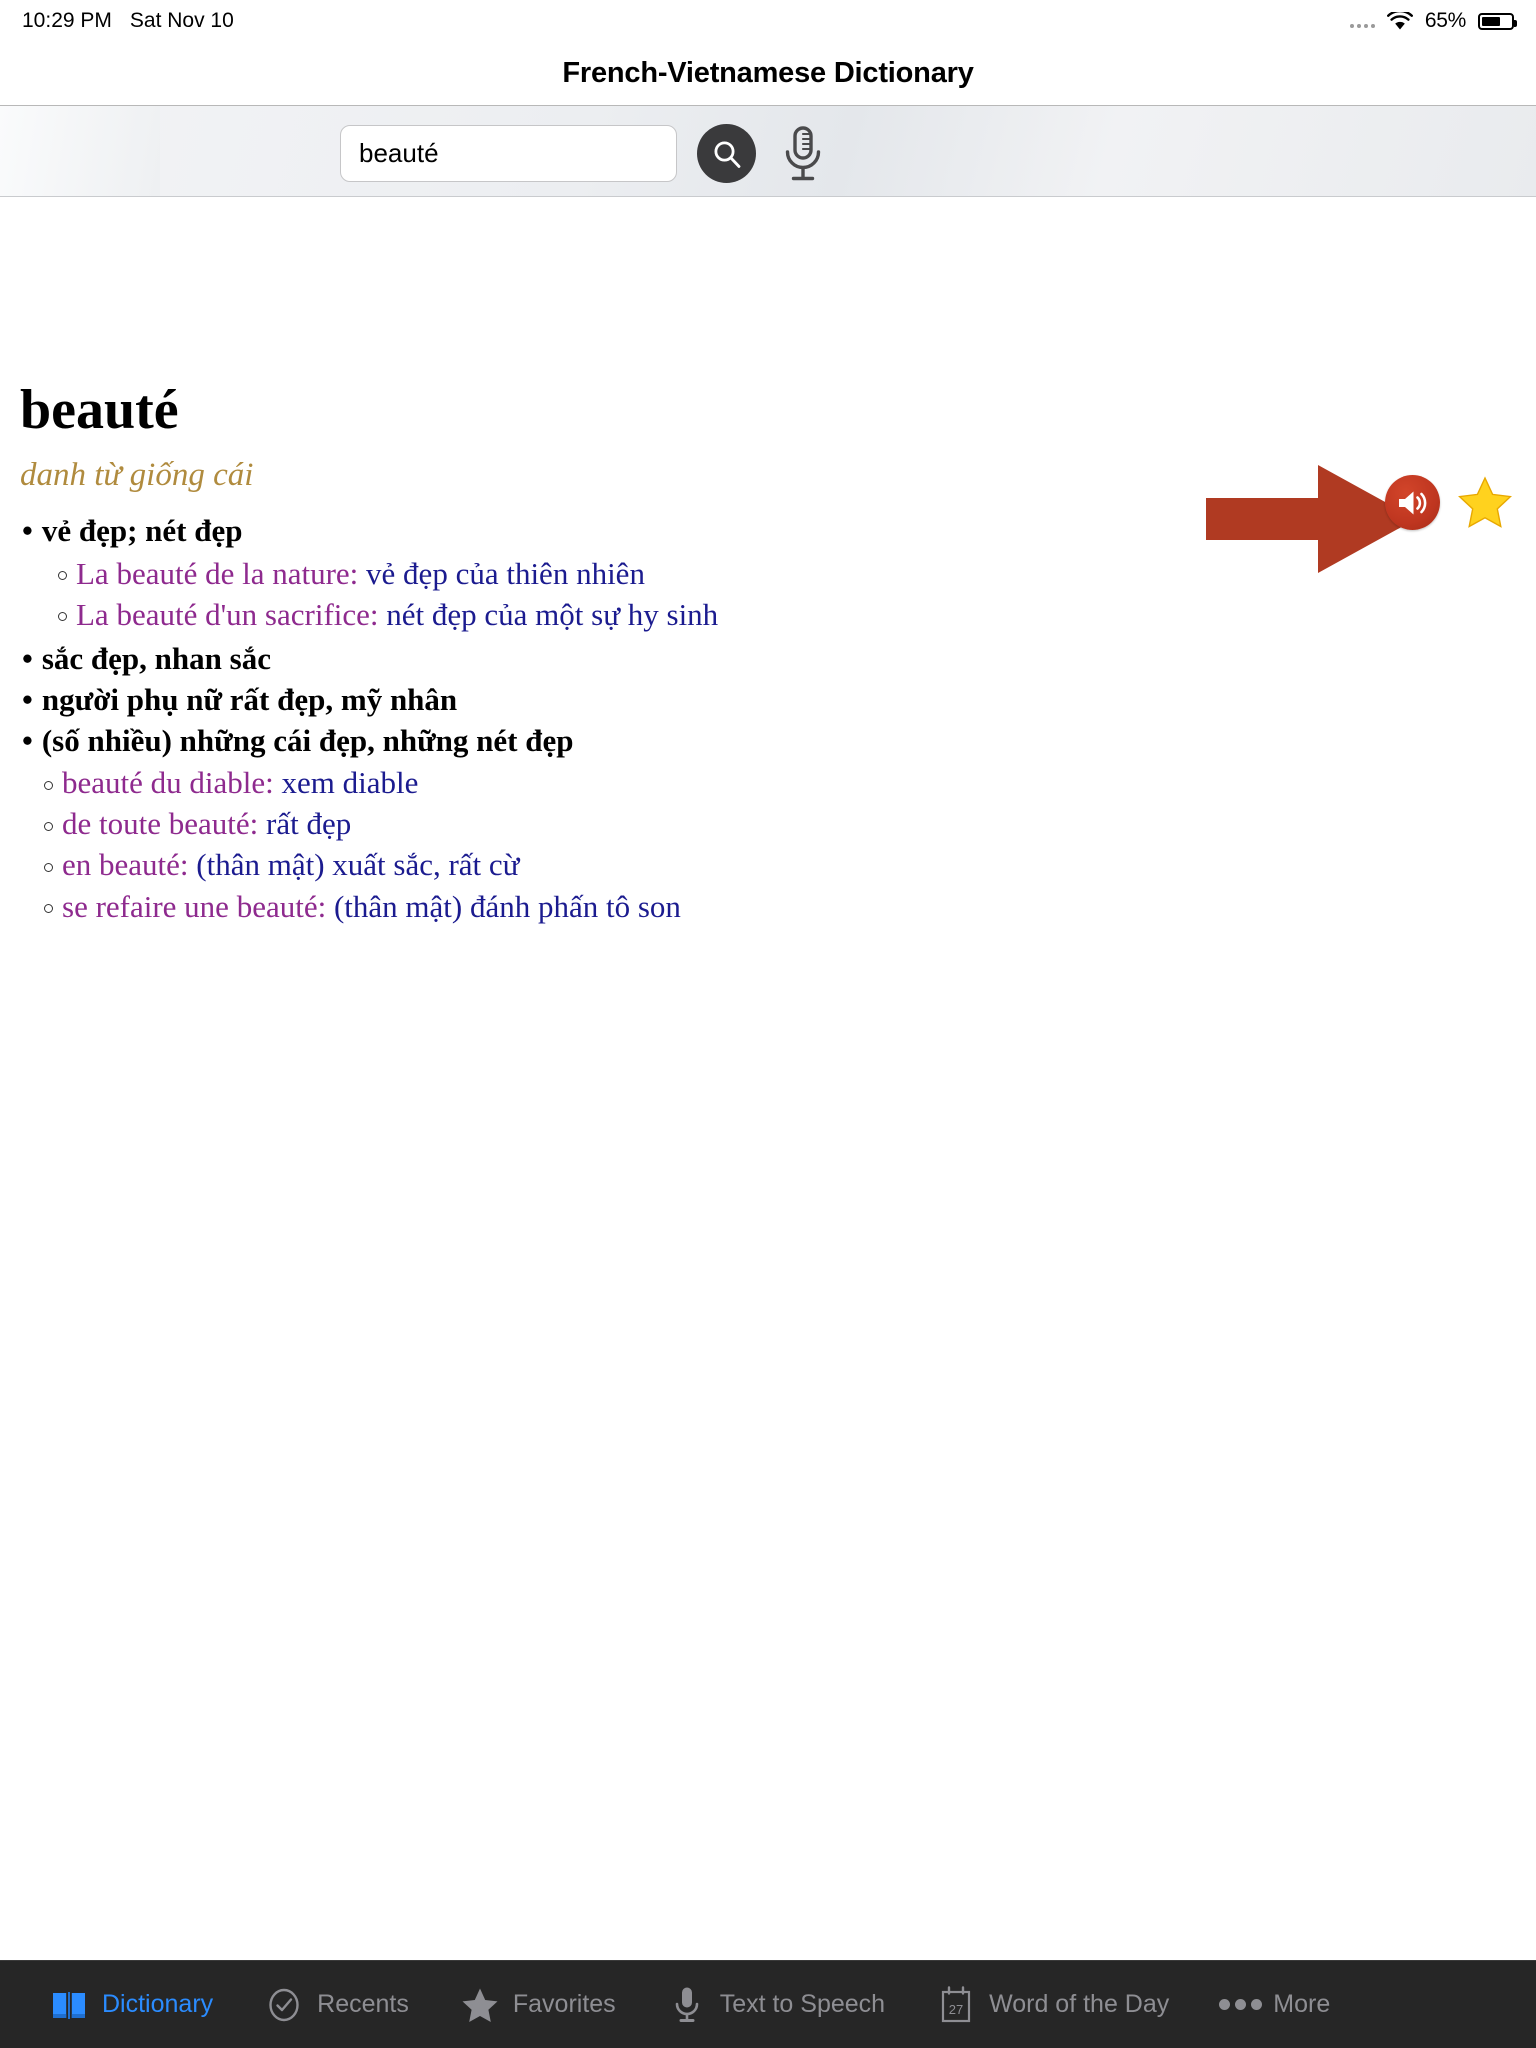 Image resolution: width=1536 pixels, height=2048 pixels. What do you see at coordinates (687, 2005) in the screenshot?
I see `microphone-icon` at bounding box center [687, 2005].